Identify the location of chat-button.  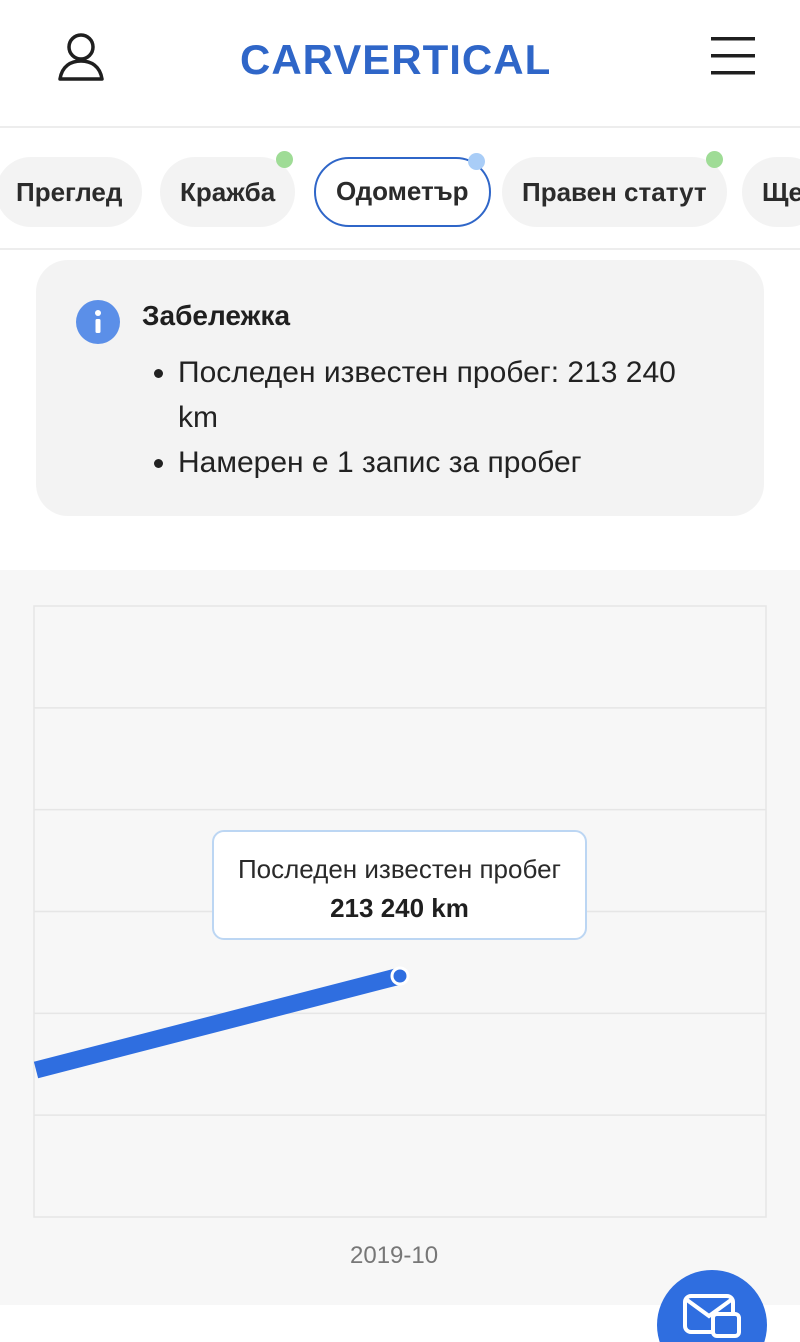
(712, 1306).